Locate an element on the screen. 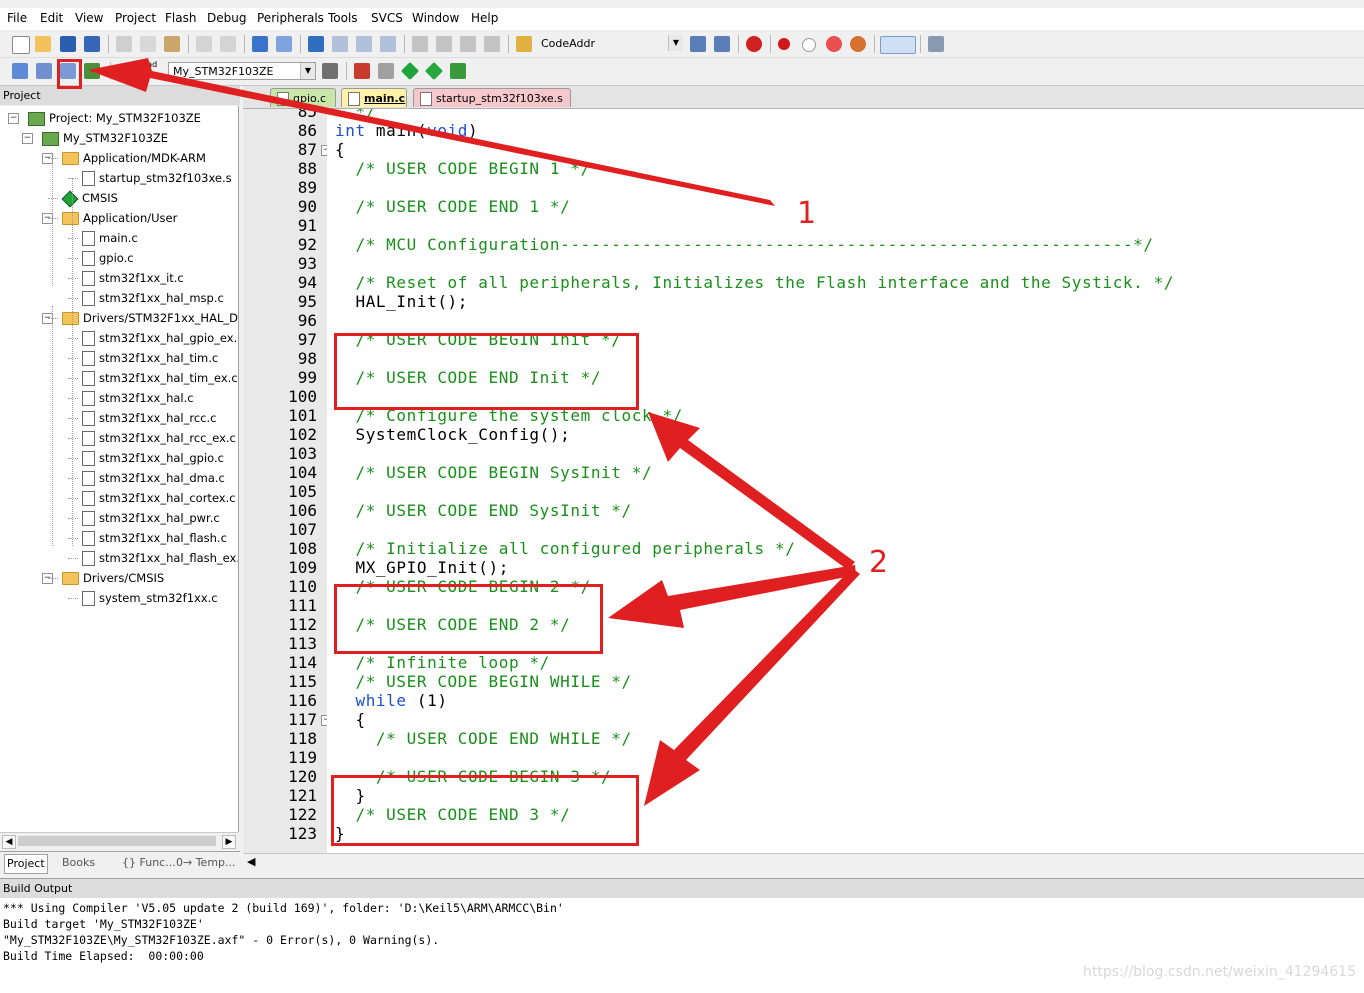 This screenshot has width=1364, height=993. find-in-files-icon is located at coordinates (524, 44).